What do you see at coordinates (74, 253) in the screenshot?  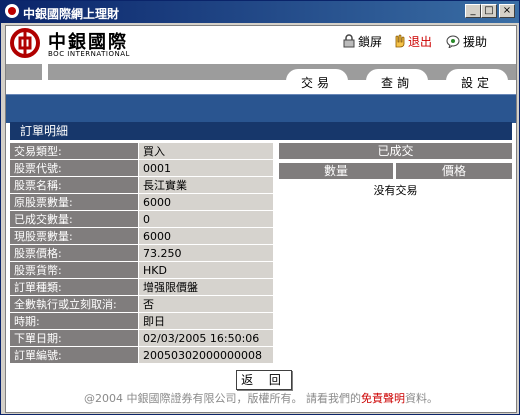 I see `field-label: 股票價格:` at bounding box center [74, 253].